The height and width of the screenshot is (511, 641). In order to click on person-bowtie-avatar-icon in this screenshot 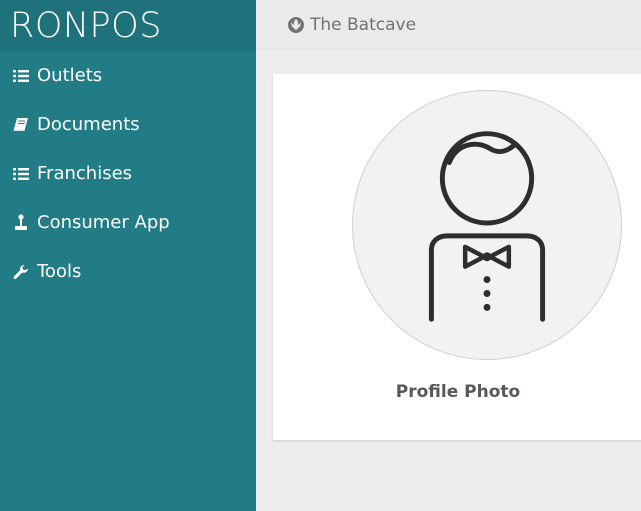, I will do `click(487, 226)`.